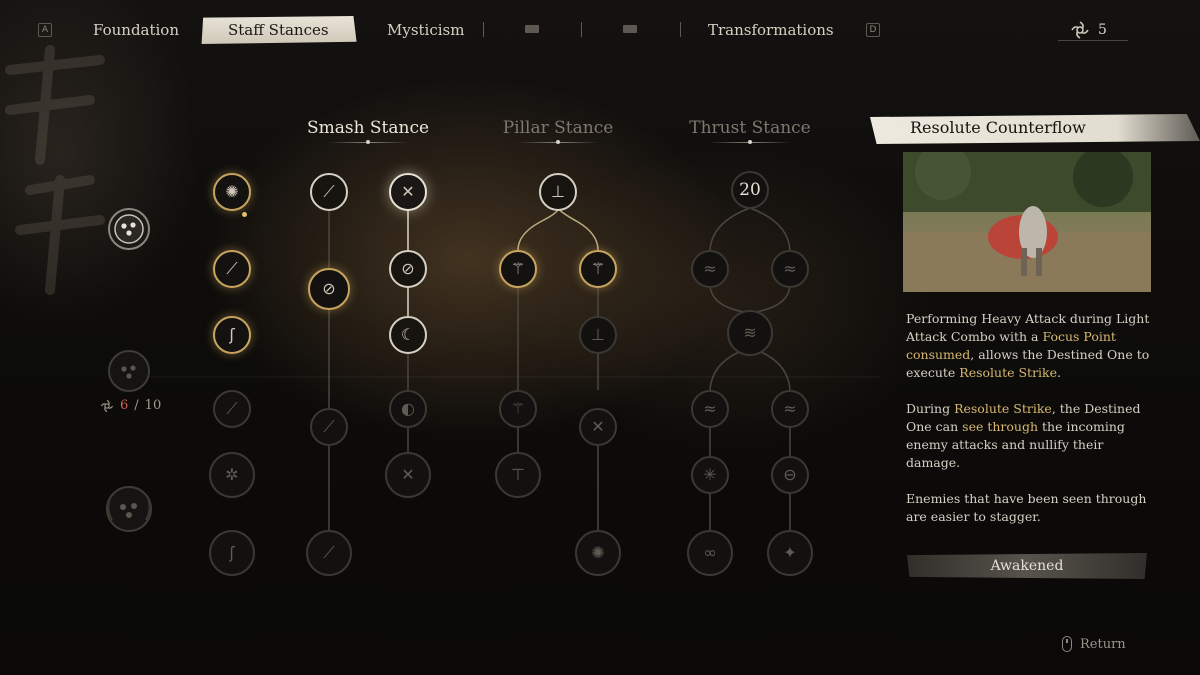 This screenshot has height=675, width=1200. I want to click on skill-glyph-icon: ☾, so click(408, 334).